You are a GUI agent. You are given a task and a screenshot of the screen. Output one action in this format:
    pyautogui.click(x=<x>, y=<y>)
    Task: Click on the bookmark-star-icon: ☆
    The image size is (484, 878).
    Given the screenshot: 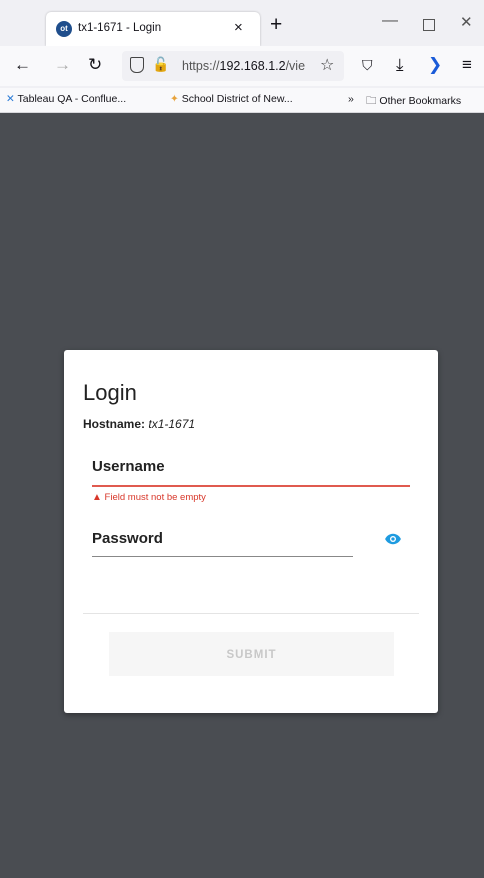 What is the action you would take?
    pyautogui.click(x=327, y=65)
    